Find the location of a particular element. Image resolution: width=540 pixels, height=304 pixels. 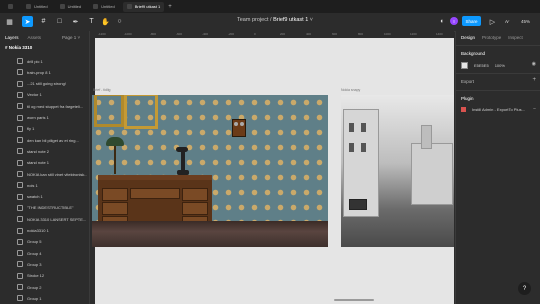

tab-design: Design is located at coordinates (468, 37).